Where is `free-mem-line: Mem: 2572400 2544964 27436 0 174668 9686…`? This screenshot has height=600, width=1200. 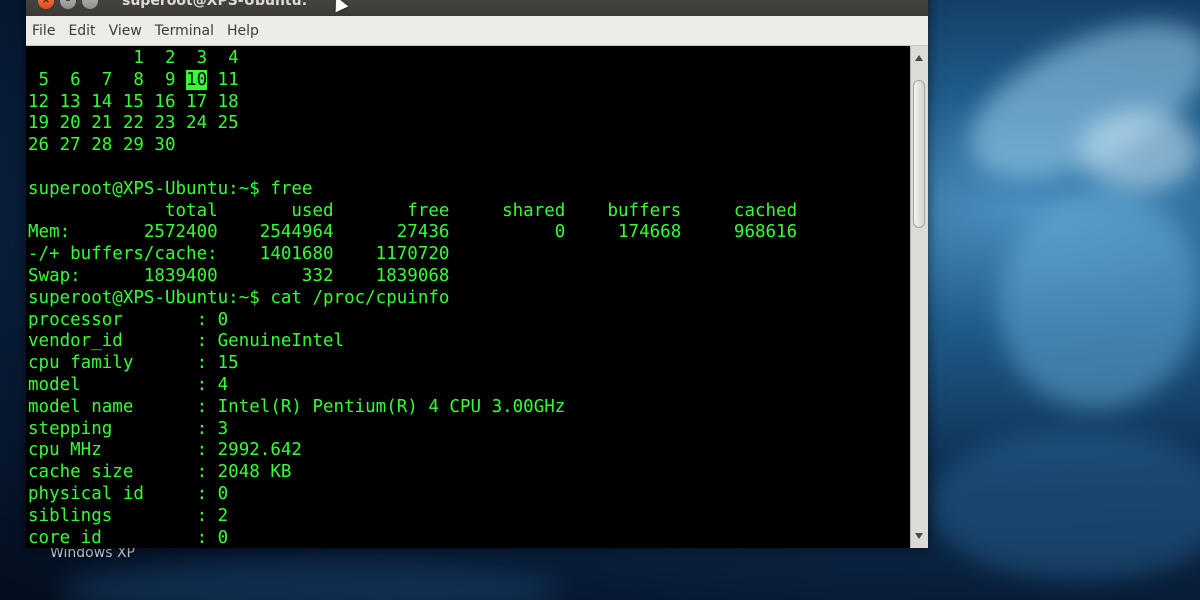
free-mem-line: Mem: 2572400 2544964 27436 0 174668 9686… is located at coordinates (413, 232).